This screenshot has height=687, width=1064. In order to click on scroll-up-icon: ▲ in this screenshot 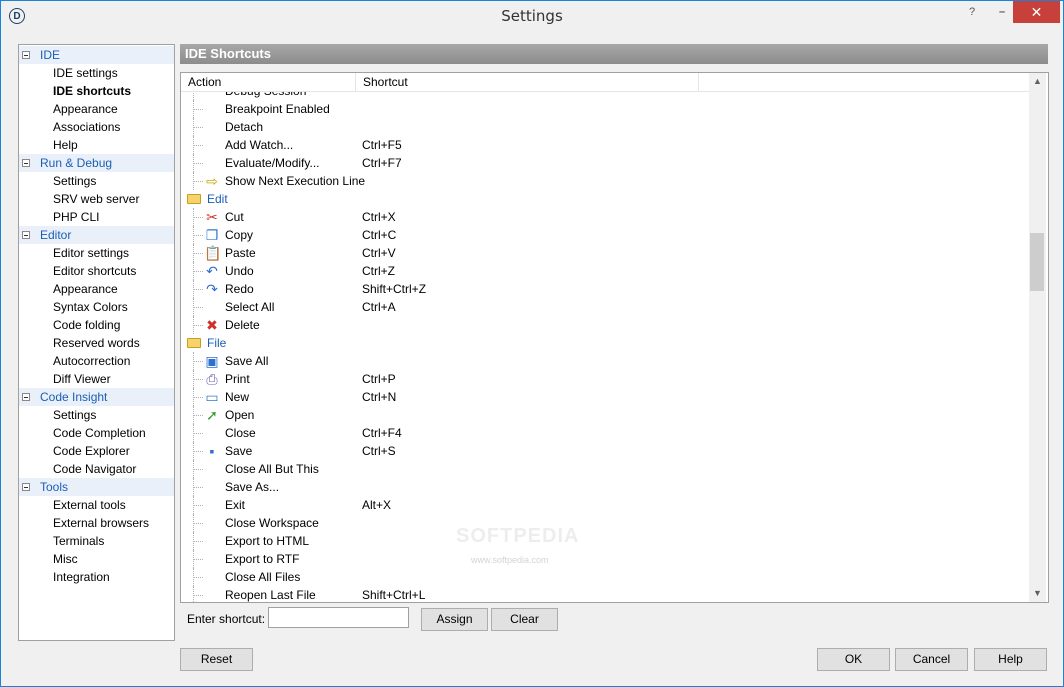, I will do `click(1037, 81)`.